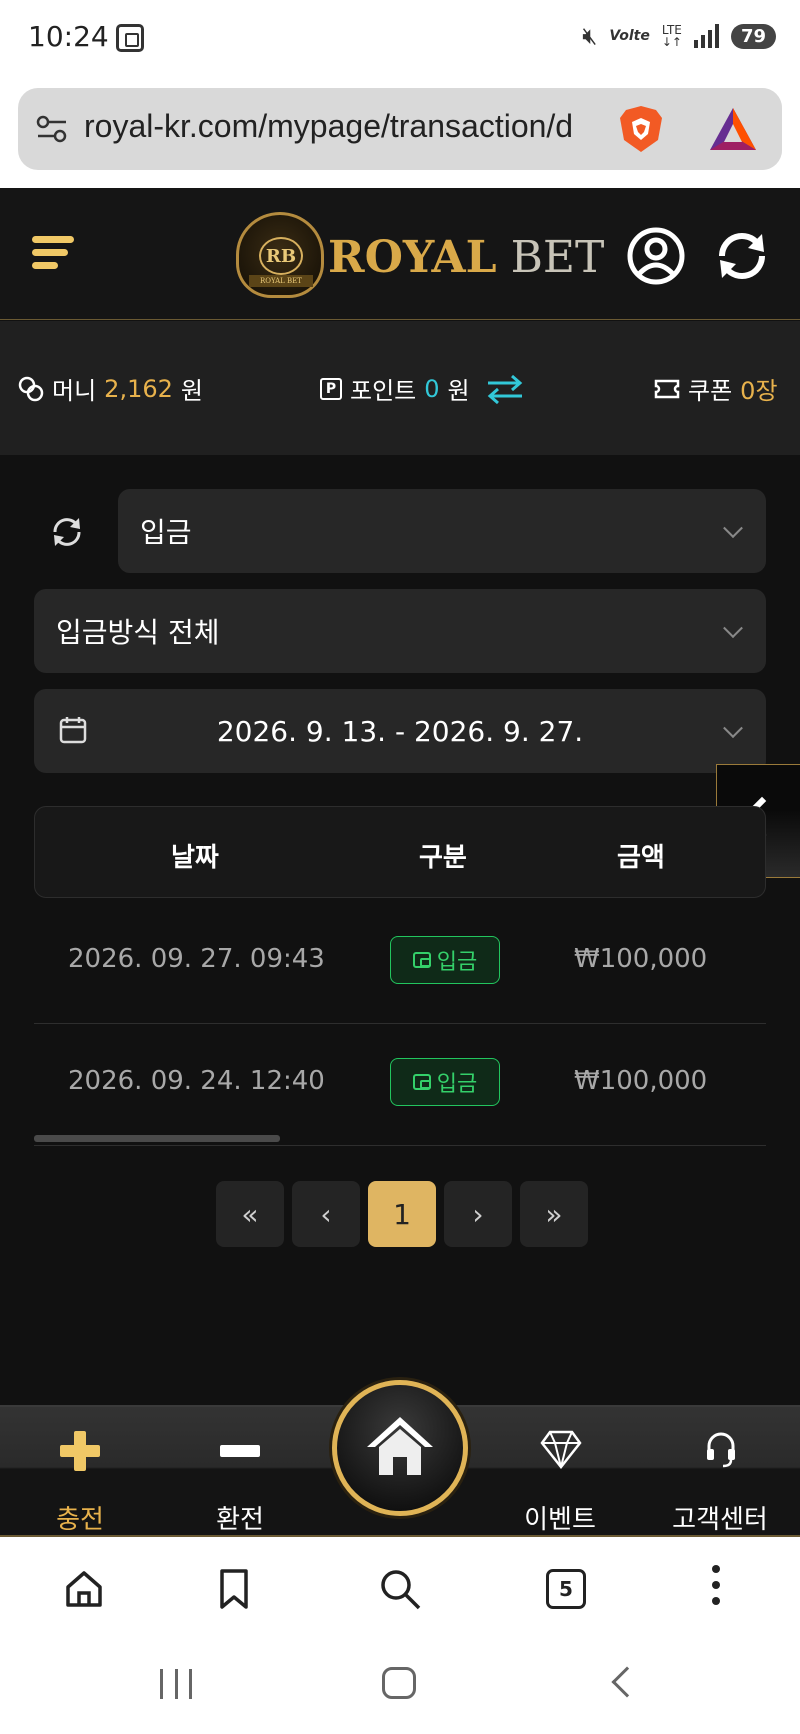 The width and height of the screenshot is (800, 1734). Describe the element at coordinates (629, 36) in the screenshot. I see `volte-label: Volte` at that location.